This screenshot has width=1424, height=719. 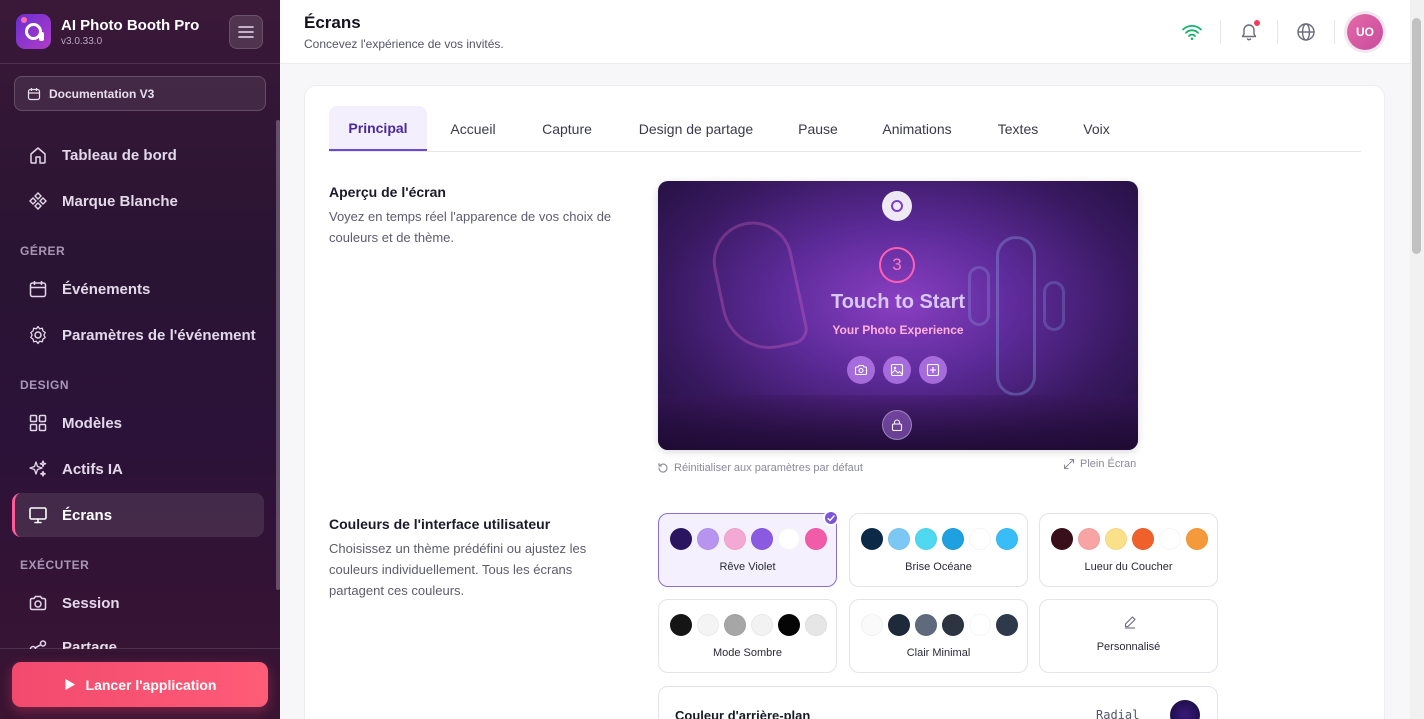 What do you see at coordinates (938, 567) in the screenshot?
I see `theme-name: Brise Océane` at bounding box center [938, 567].